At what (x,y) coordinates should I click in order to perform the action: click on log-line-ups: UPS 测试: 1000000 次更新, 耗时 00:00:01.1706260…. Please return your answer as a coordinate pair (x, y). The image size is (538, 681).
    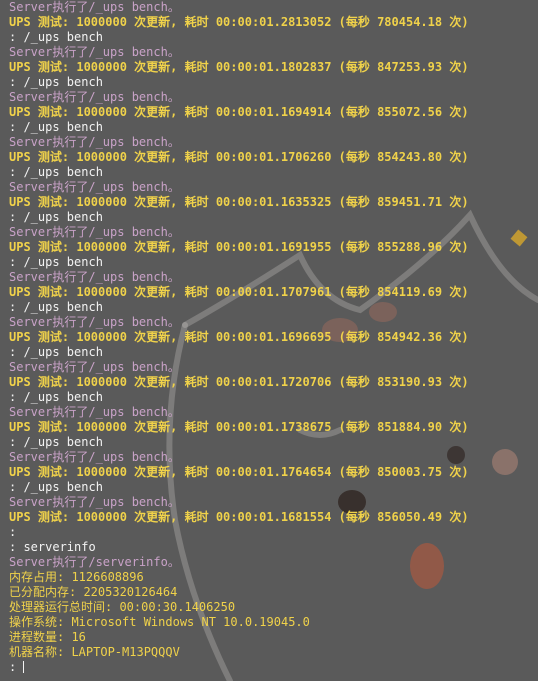
    Looking at the image, I should click on (239, 157).